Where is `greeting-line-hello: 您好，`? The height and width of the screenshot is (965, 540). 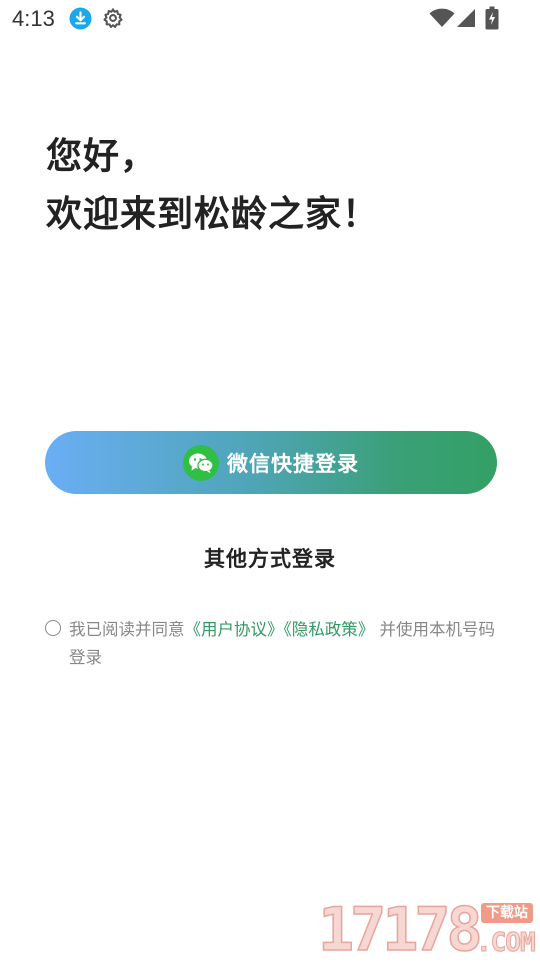
greeting-line-hello: 您好， is located at coordinates (102, 156).